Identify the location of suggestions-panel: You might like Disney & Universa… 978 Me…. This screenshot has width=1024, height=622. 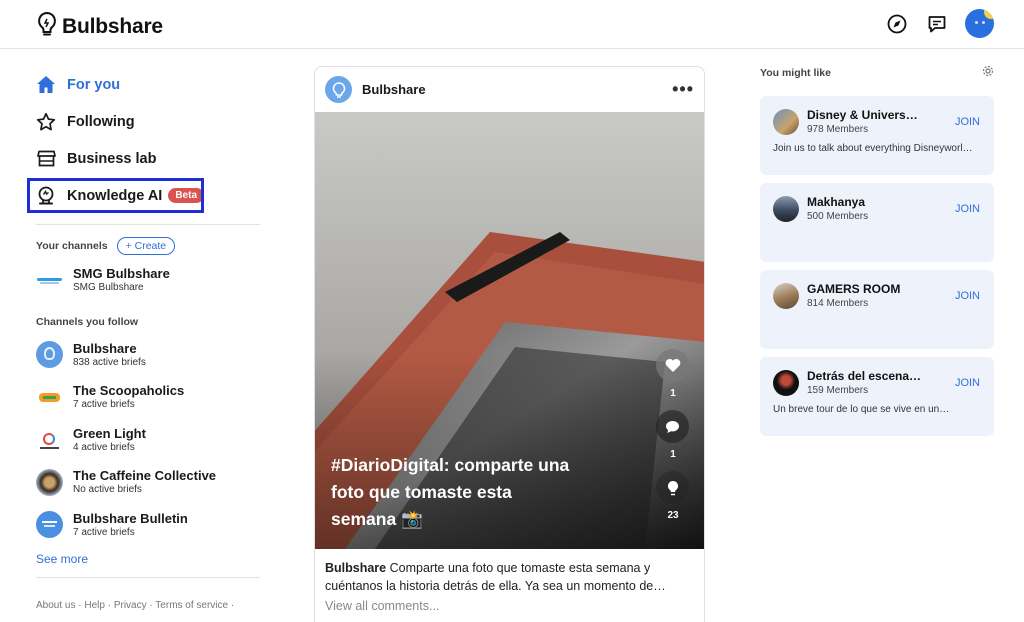
(877, 250).